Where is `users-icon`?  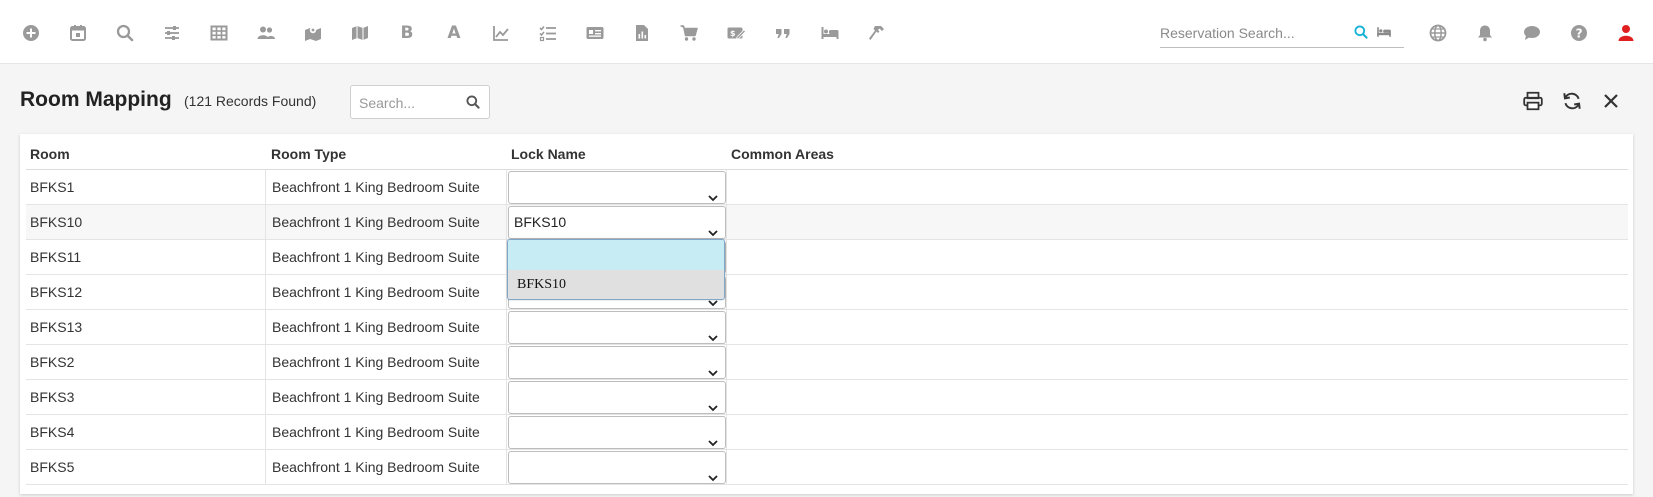 users-icon is located at coordinates (266, 33).